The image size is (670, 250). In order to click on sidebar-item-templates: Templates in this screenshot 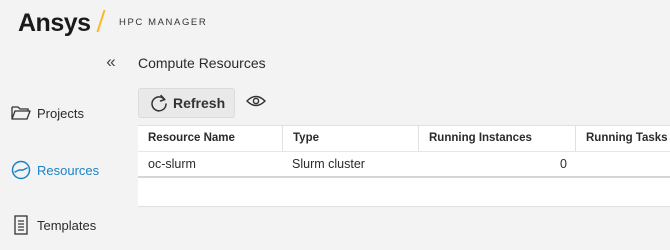, I will do `click(53, 225)`.